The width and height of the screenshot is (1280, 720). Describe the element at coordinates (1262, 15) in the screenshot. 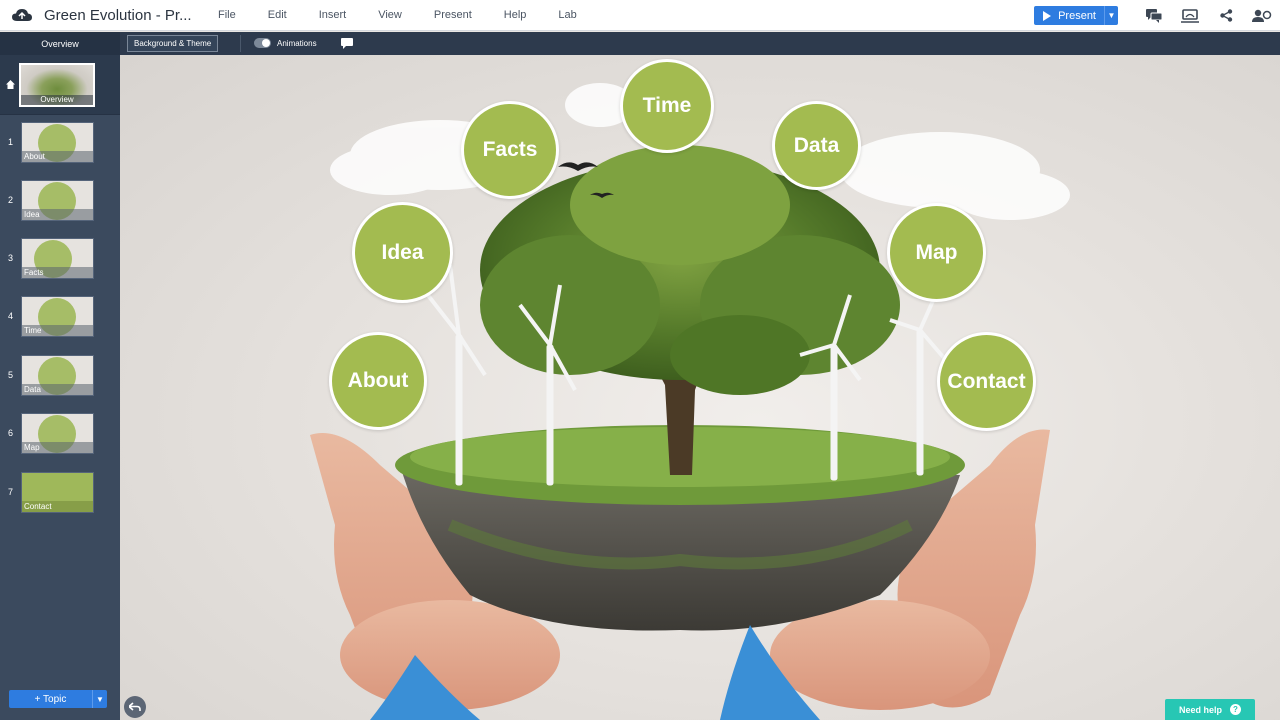

I see `collaborators-icon` at that location.